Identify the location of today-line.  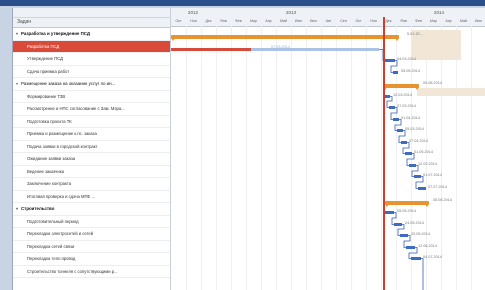
(384, 153).